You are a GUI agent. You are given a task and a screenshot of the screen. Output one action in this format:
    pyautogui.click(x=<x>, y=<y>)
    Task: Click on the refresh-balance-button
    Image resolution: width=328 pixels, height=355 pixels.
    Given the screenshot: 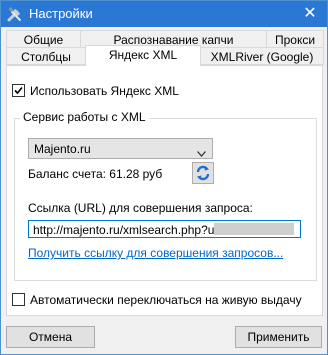 What is the action you would take?
    pyautogui.click(x=203, y=173)
    